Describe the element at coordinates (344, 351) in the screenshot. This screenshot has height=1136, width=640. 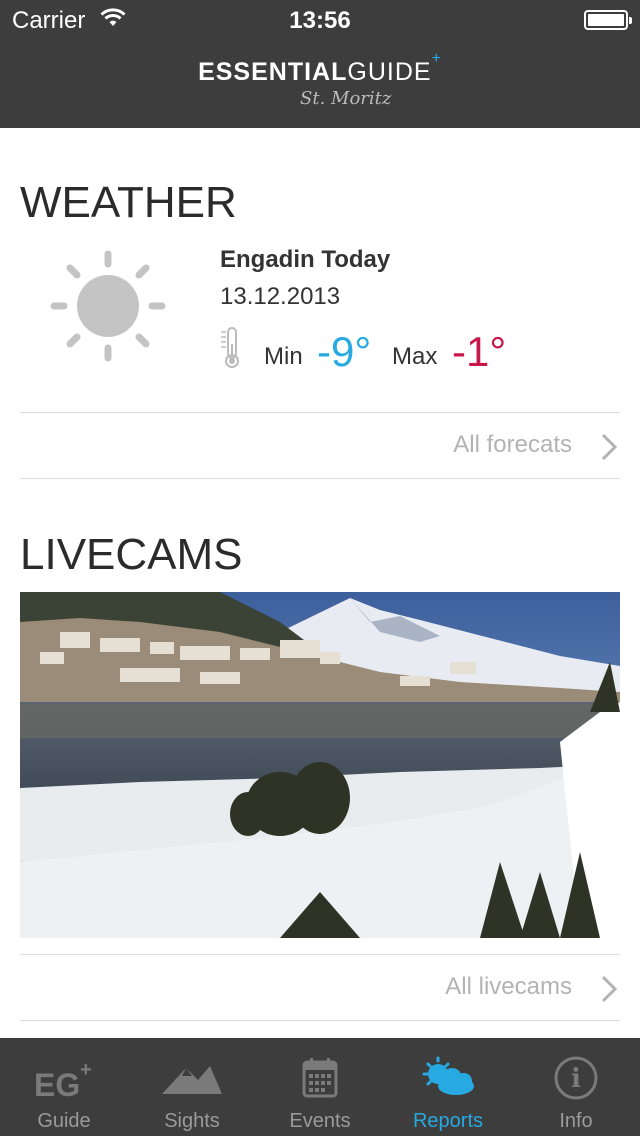
I see `min-temp-value: -9°` at that location.